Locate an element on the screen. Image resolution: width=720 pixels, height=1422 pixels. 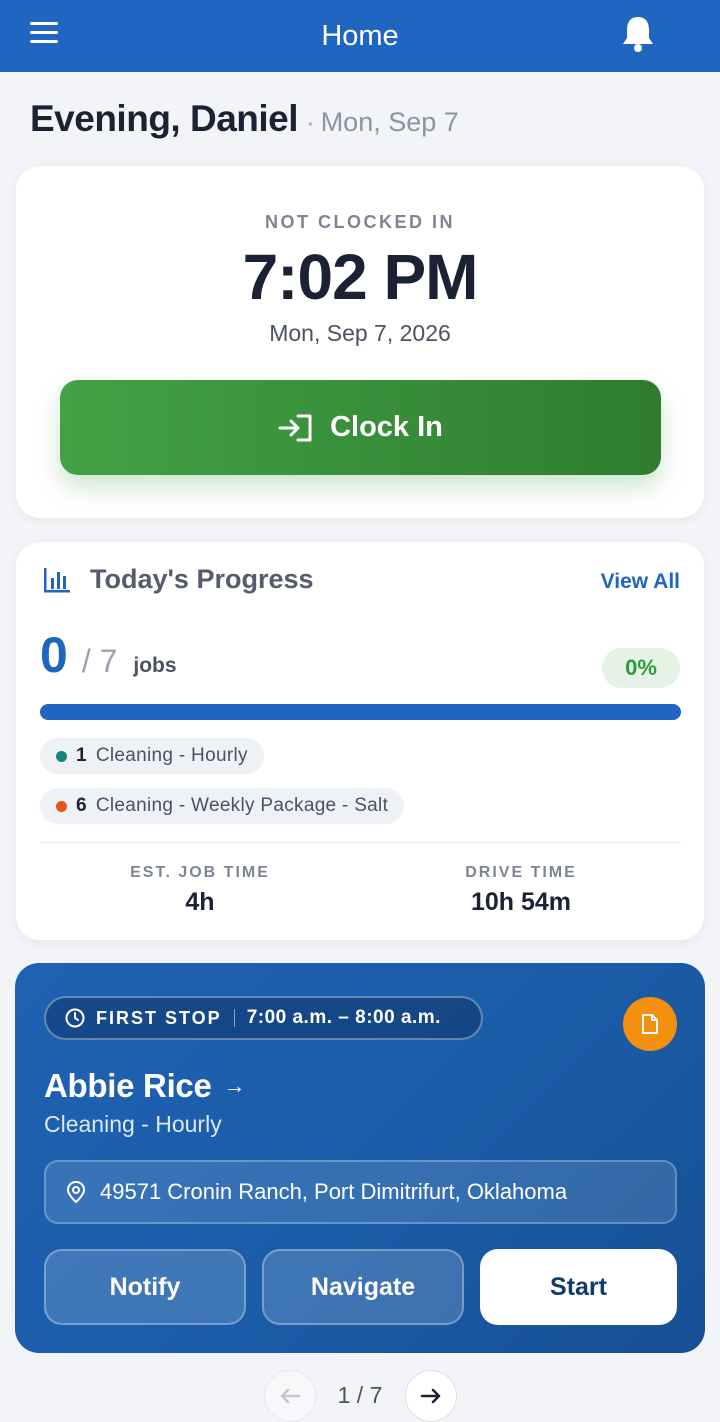
job-service: Cleaning - Hourly is located at coordinates (133, 1124).